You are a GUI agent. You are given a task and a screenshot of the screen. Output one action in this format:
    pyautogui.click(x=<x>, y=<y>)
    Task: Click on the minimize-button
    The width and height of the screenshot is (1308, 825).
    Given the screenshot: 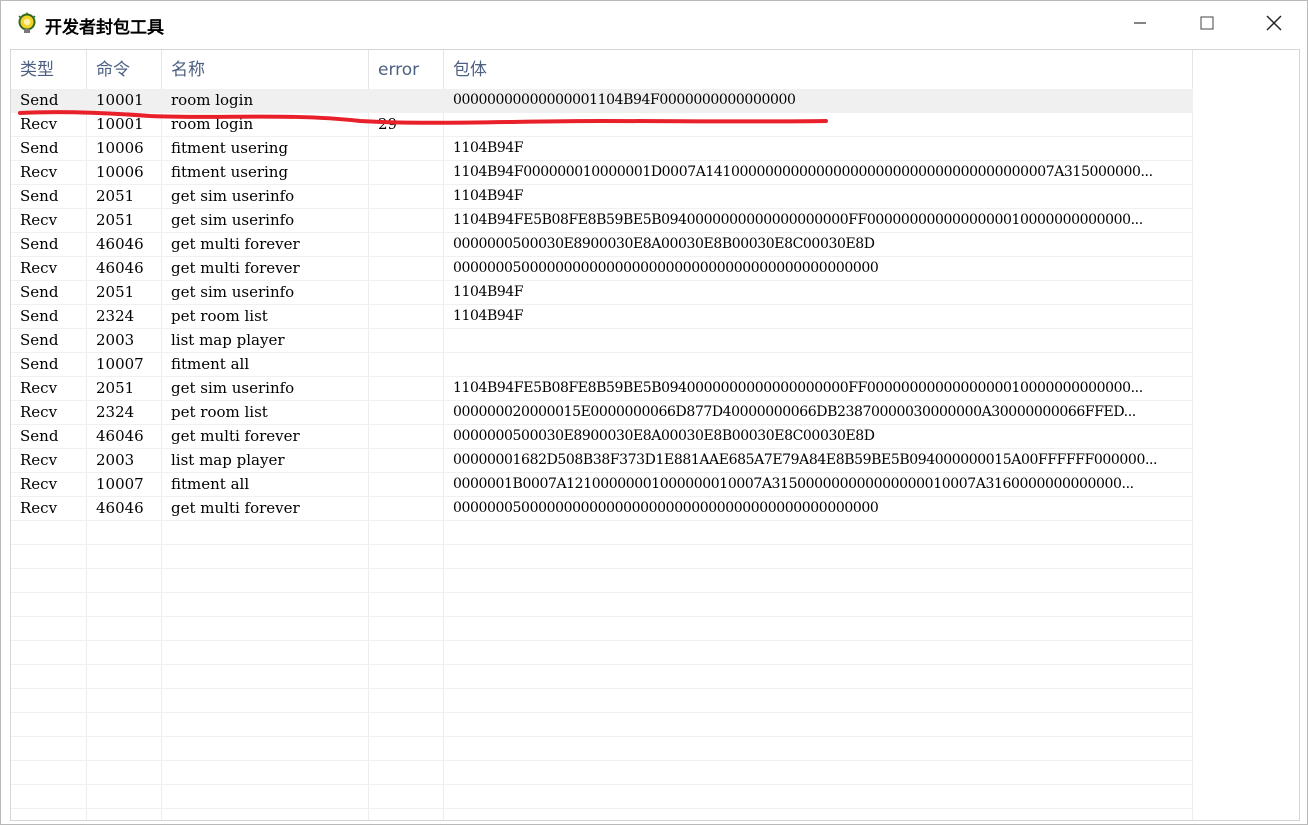 What is the action you would take?
    pyautogui.click(x=1140, y=23)
    